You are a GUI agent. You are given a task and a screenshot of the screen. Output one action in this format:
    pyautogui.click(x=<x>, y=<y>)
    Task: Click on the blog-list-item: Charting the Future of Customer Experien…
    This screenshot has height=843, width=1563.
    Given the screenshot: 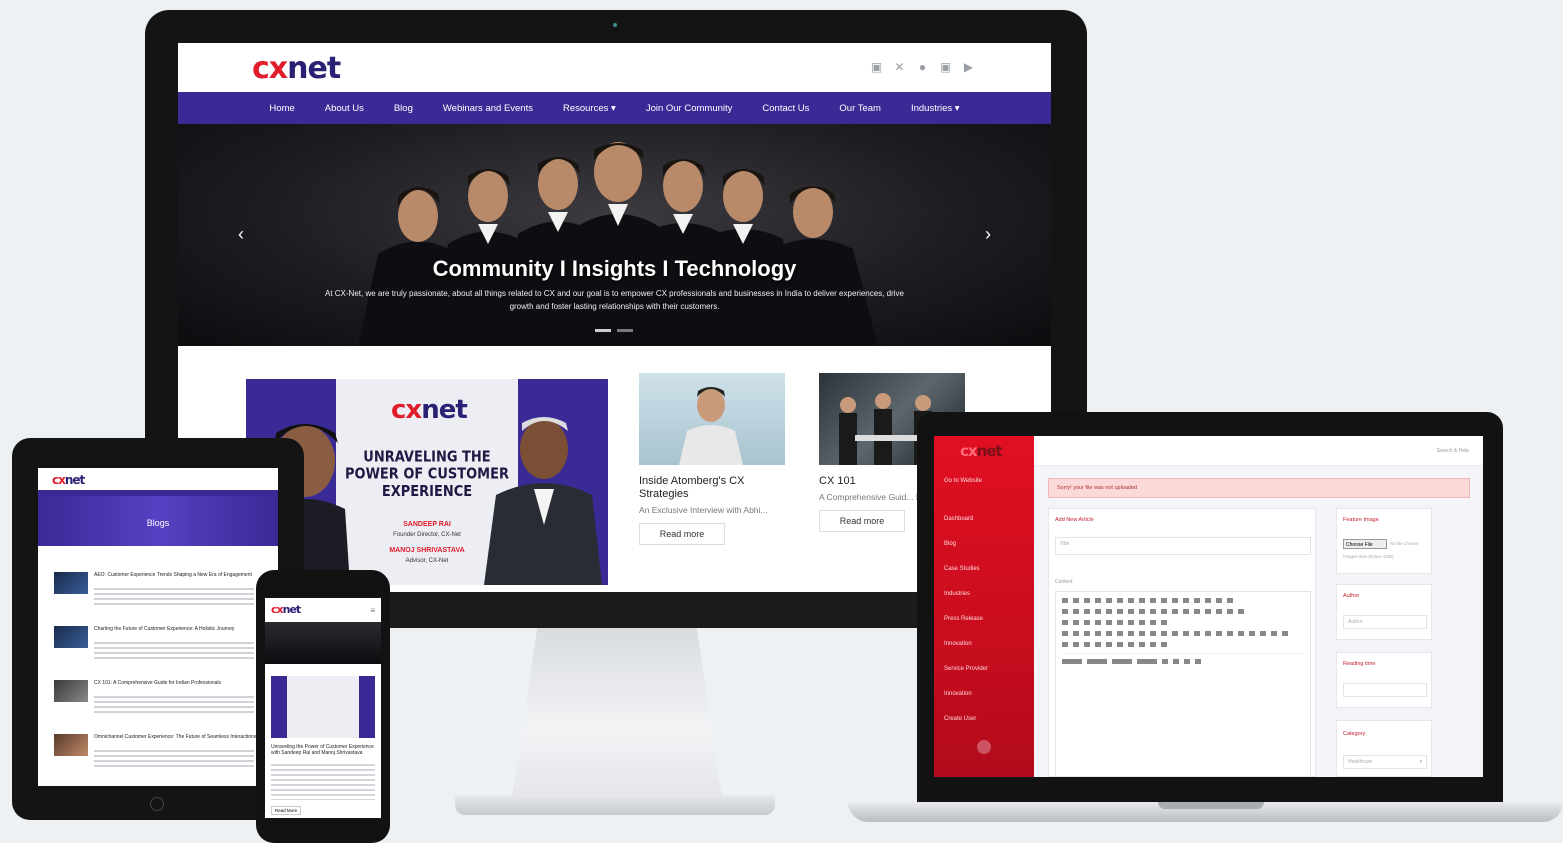 What is the action you would take?
    pyautogui.click(x=159, y=650)
    